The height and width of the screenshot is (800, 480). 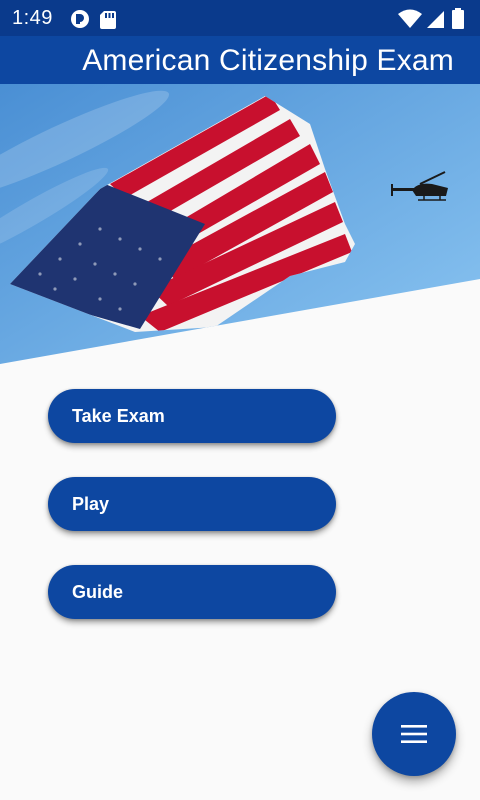 What do you see at coordinates (458, 18) in the screenshot?
I see `battery-icon` at bounding box center [458, 18].